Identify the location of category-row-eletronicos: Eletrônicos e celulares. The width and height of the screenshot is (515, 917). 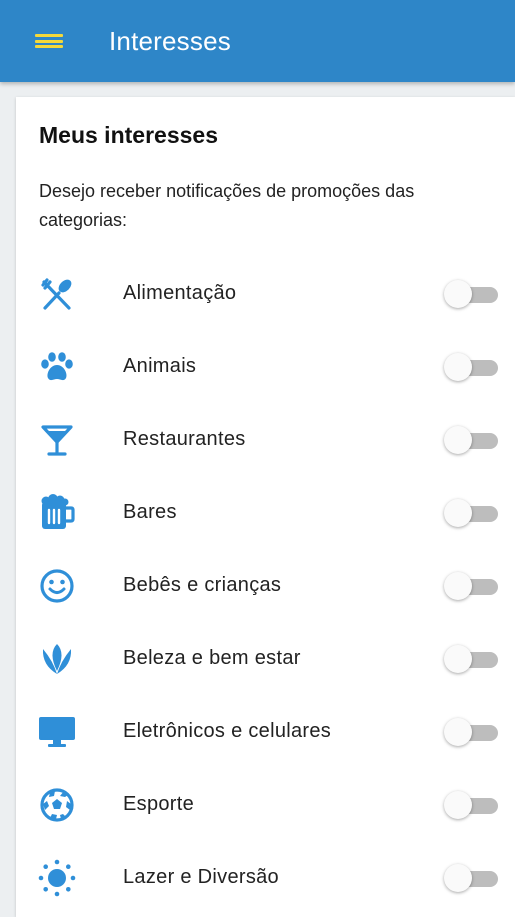
(265, 731).